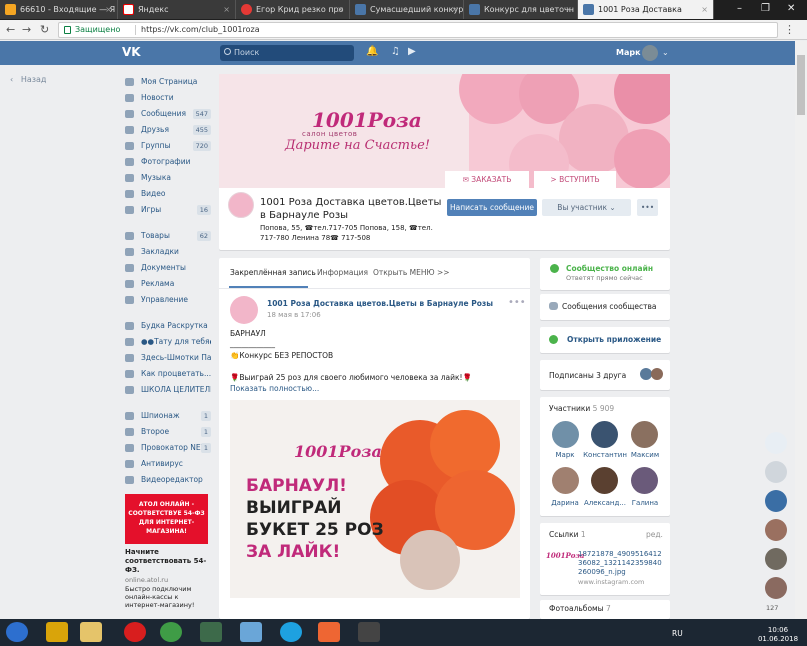 The image size is (807, 646). Describe the element at coordinates (26, 29) in the screenshot. I see `forward-arrow-icon: →` at that location.